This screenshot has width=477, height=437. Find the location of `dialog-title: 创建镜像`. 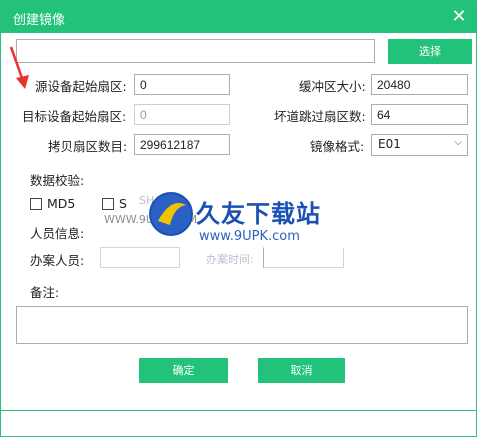

dialog-title: 创建镜像 is located at coordinates (39, 20).